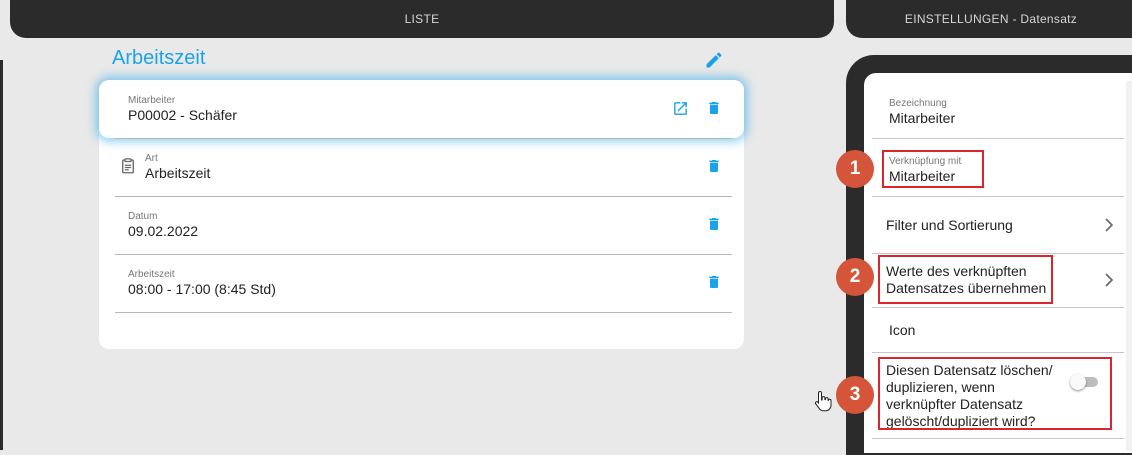 The height and width of the screenshot is (455, 1132). Describe the element at coordinates (940, 387) in the screenshot. I see `delete-line2: duplizieren, wenn` at that location.